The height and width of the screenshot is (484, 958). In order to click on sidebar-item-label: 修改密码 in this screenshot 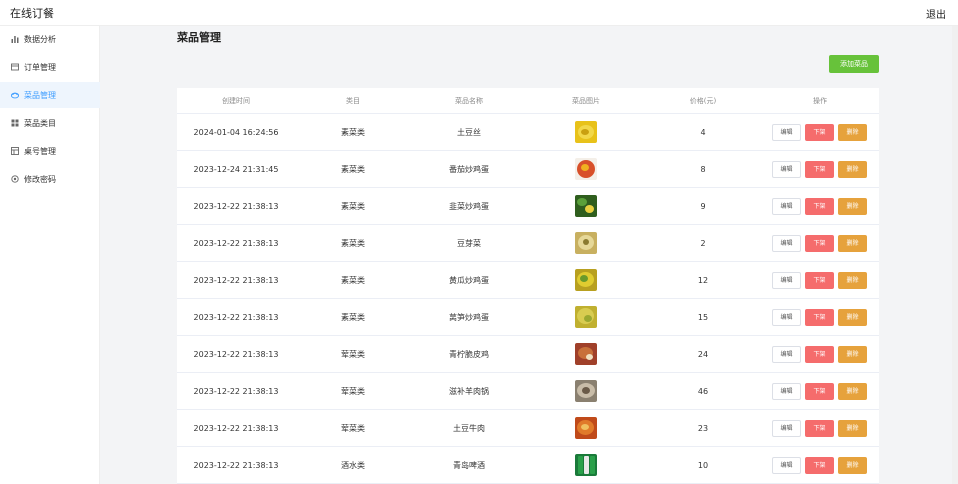, I will do `click(40, 179)`.